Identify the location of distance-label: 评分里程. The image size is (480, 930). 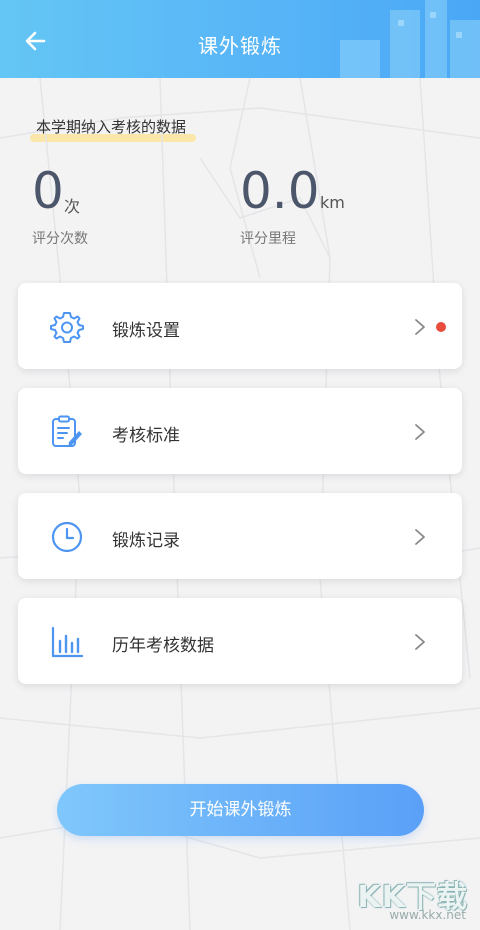
(268, 239).